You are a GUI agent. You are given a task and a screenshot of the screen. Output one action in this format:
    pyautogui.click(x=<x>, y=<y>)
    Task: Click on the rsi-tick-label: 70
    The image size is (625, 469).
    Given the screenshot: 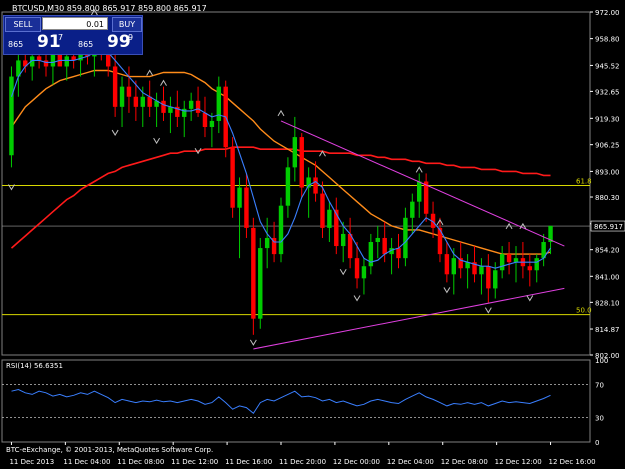 What is the action you would take?
    pyautogui.click(x=599, y=386)
    